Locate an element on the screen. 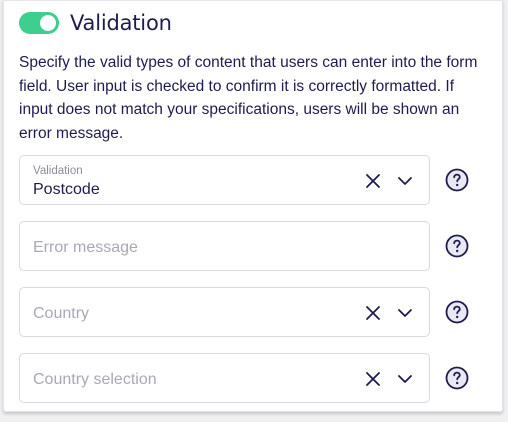 This screenshot has height=422, width=508. error-message-row: Error message is located at coordinates (254, 246).